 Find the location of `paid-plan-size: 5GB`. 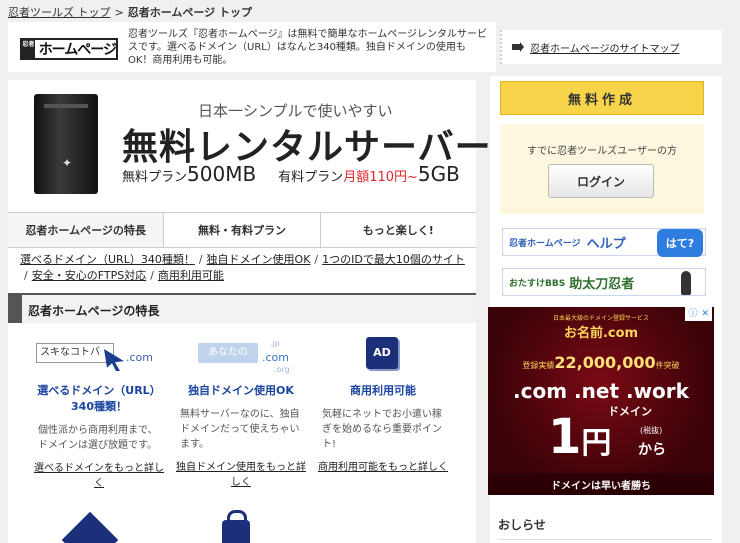

paid-plan-size: 5GB is located at coordinates (438, 174).